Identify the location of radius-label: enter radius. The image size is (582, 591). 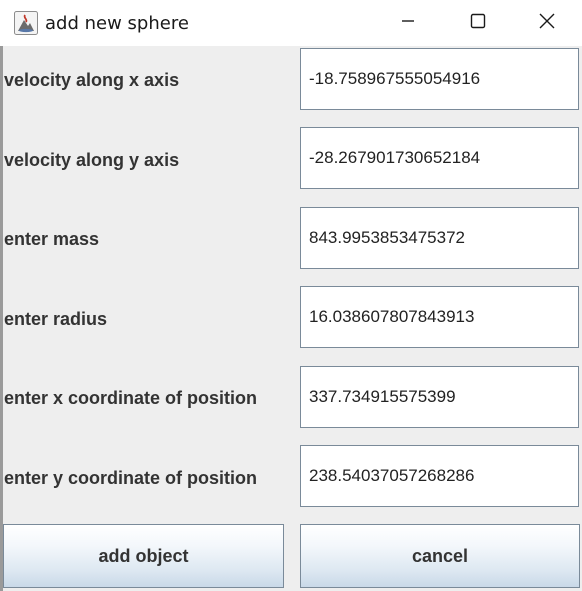
(56, 319).